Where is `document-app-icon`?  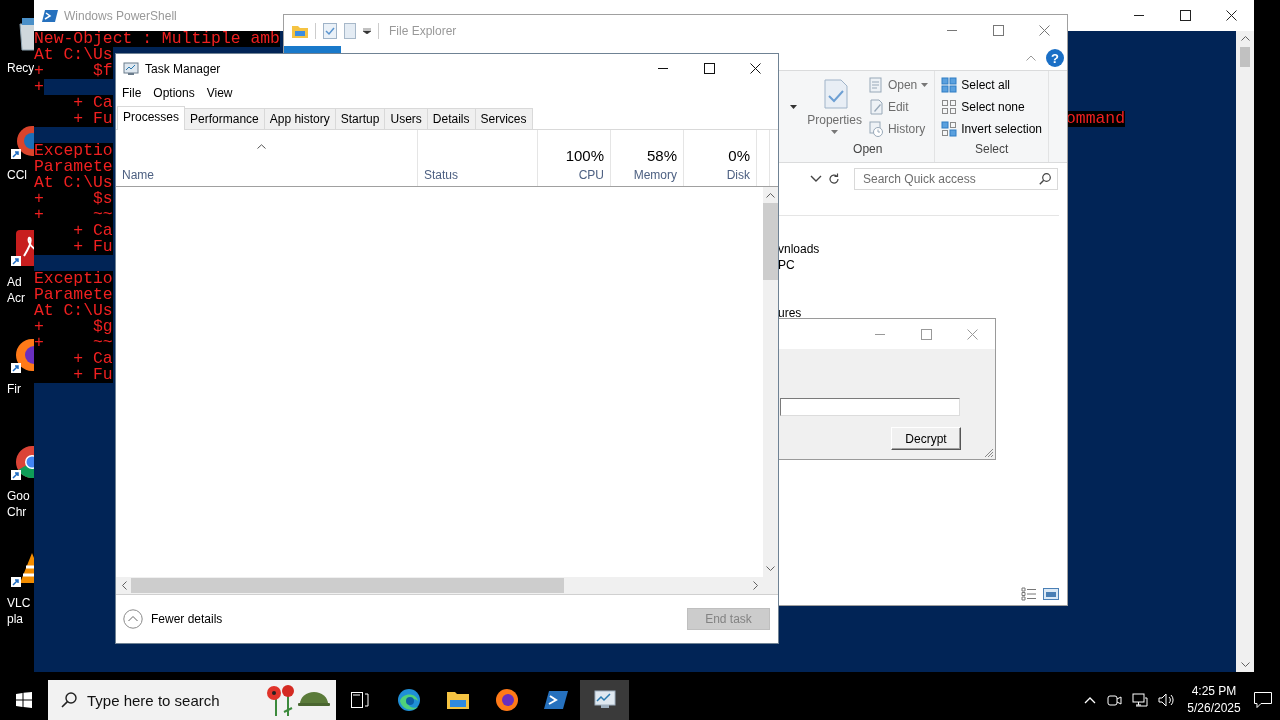 document-app-icon is located at coordinates (22, 248).